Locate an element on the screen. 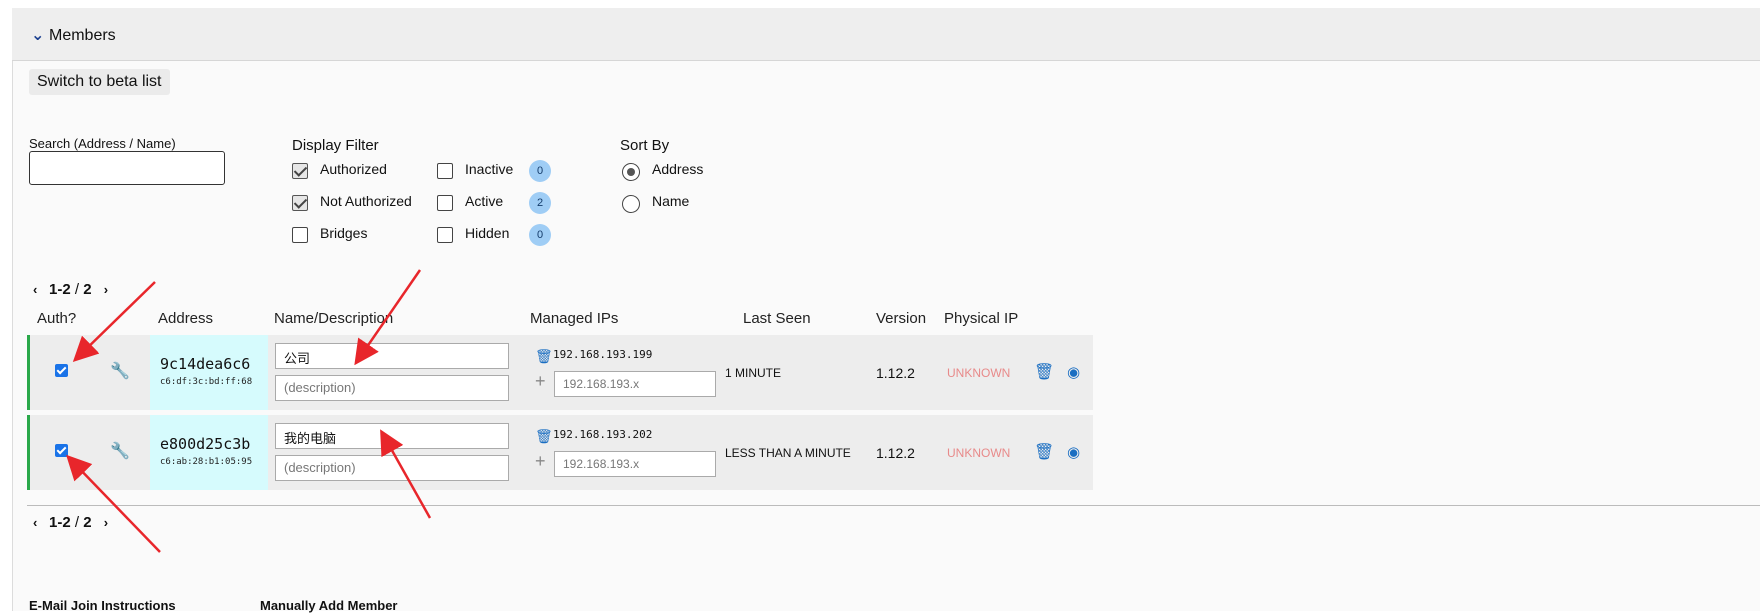 This screenshot has width=1760, height=613. checkbox-inactive is located at coordinates (445, 171).